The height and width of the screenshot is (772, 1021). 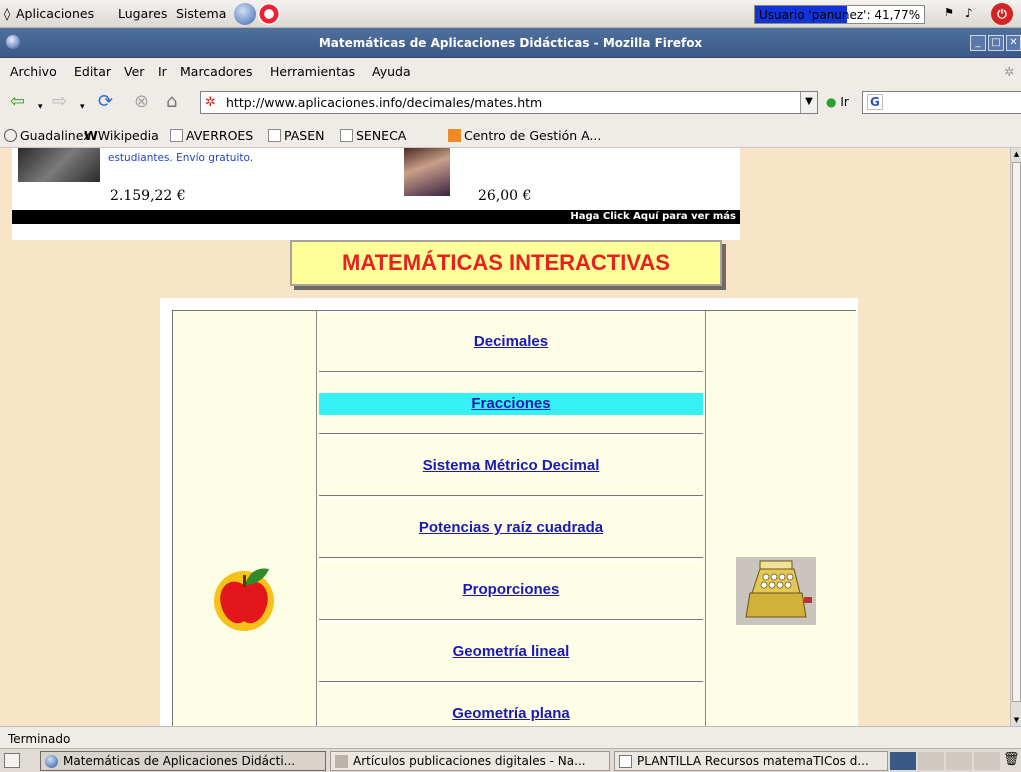 I want to click on bookmark-averroes: AVERROES, so click(x=211, y=135).